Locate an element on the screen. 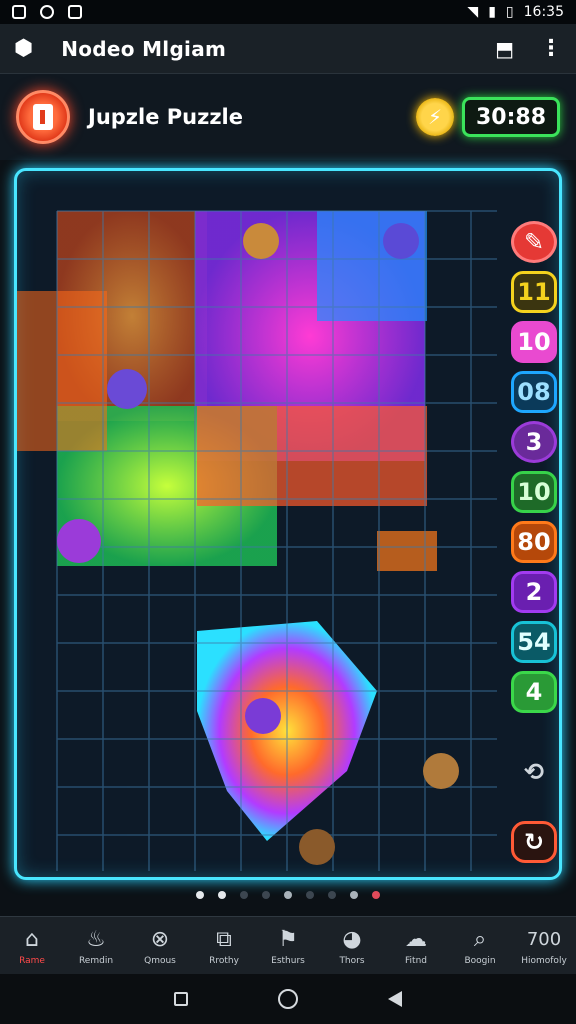 The width and height of the screenshot is (576, 1024). puzzle-app-icon: ⬢ is located at coordinates (23, 48).